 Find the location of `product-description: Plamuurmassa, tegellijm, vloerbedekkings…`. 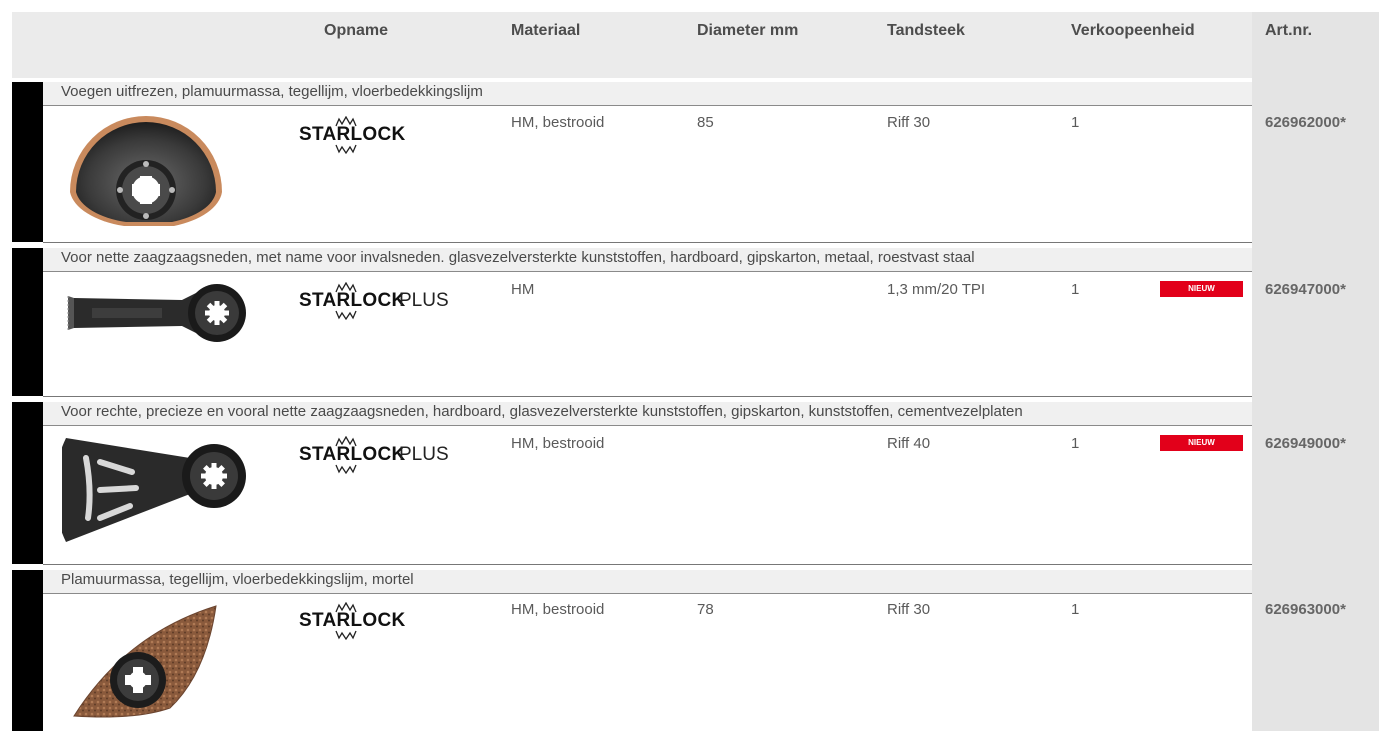

product-description: Plamuurmassa, tegellijm, vloerbedekkings… is located at coordinates (237, 579).